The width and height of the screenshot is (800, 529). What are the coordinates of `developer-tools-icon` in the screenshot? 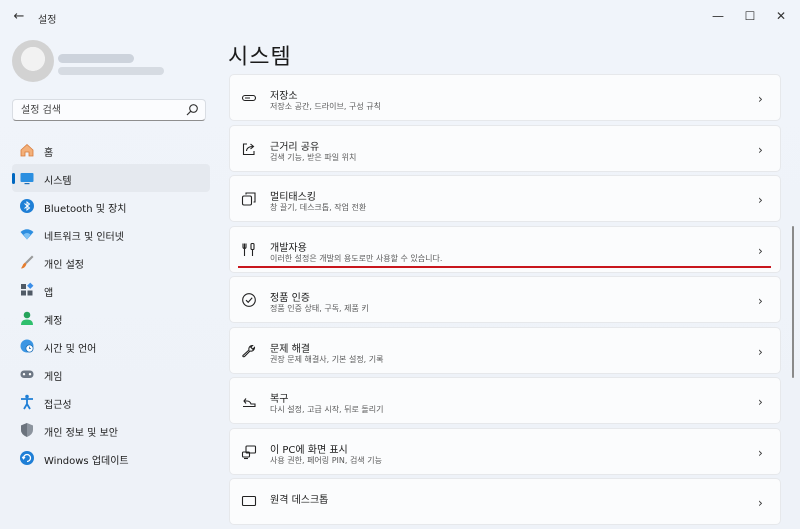 It's located at (248, 249).